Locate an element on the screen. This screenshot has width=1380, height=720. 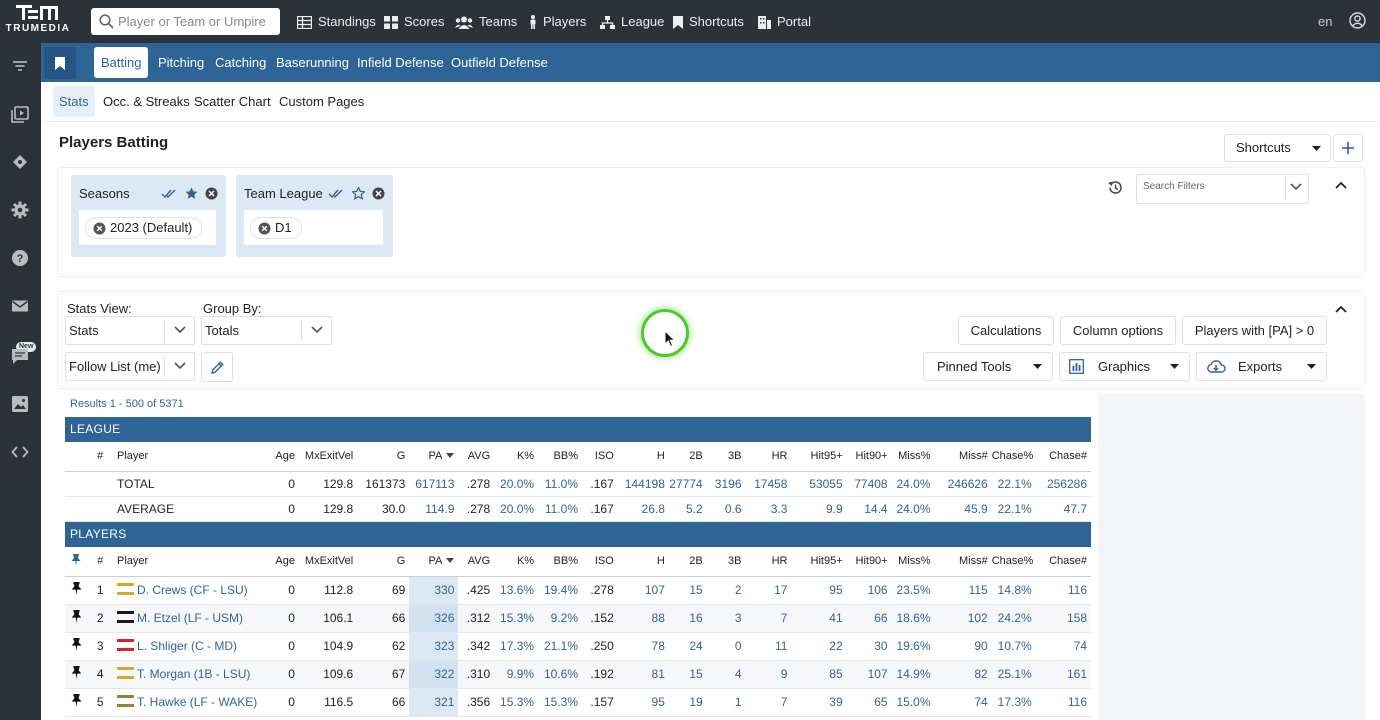
player-name-cell: T. Morgan (1B - LSU) is located at coordinates (189, 674).